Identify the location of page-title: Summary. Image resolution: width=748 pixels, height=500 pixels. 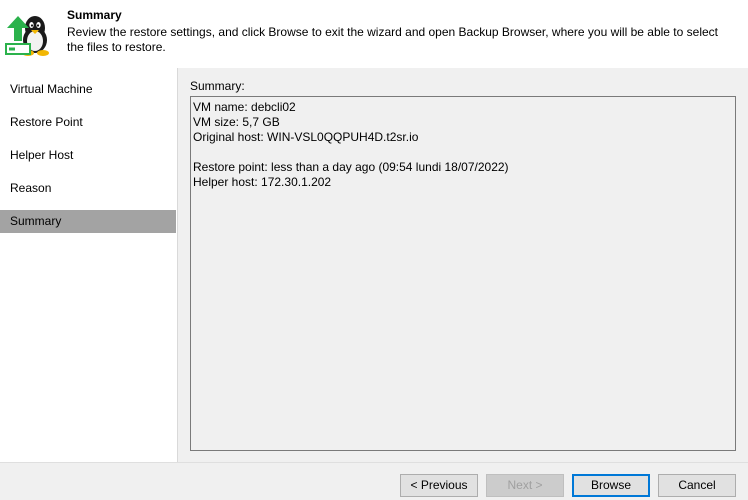
(94, 15).